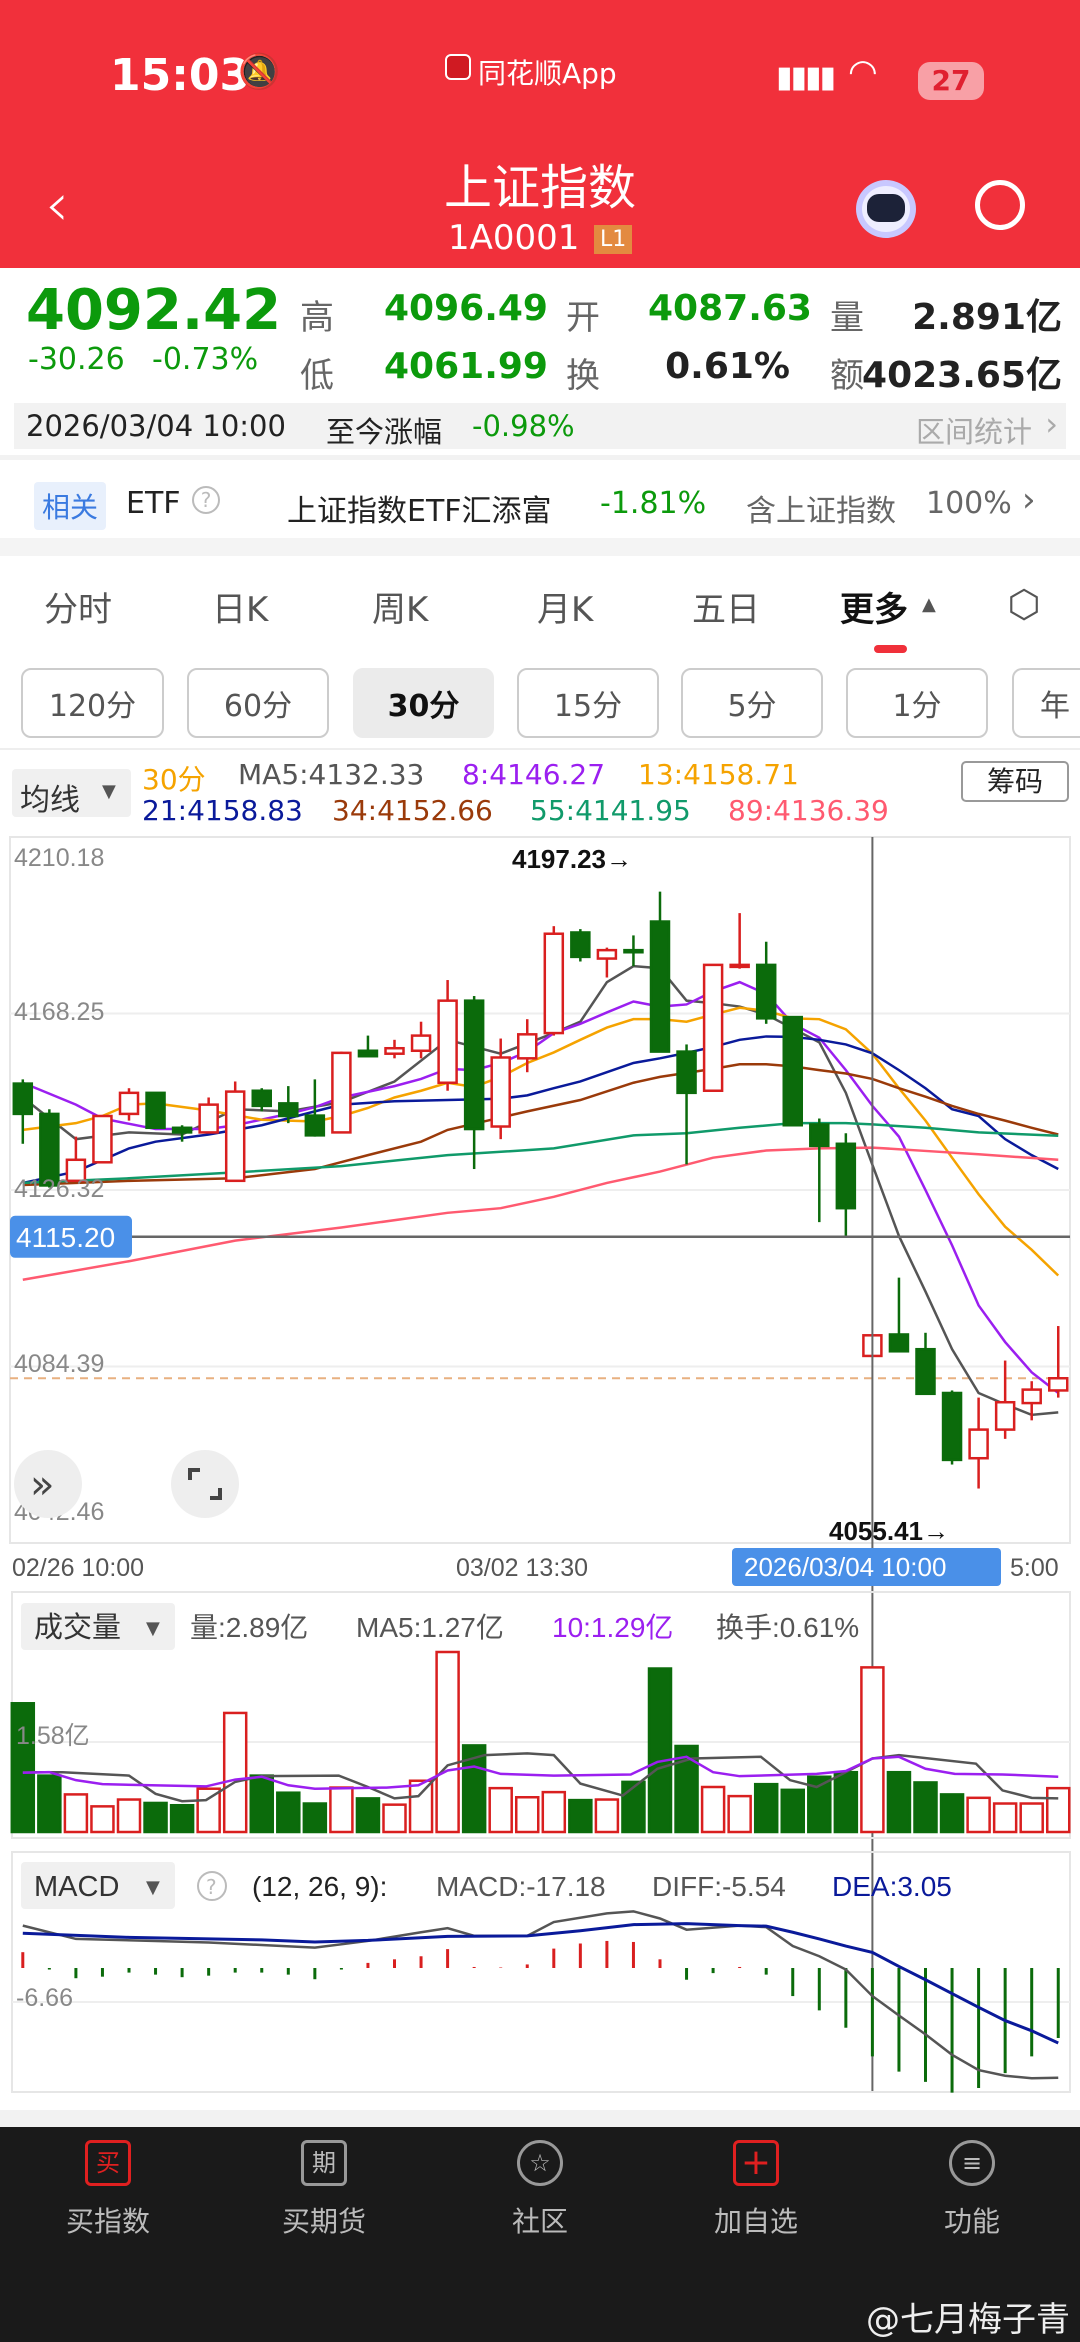 This screenshot has width=1080, height=2342. Describe the element at coordinates (78, 1568) in the screenshot. I see `x-tick: 02/26 10:00` at that location.